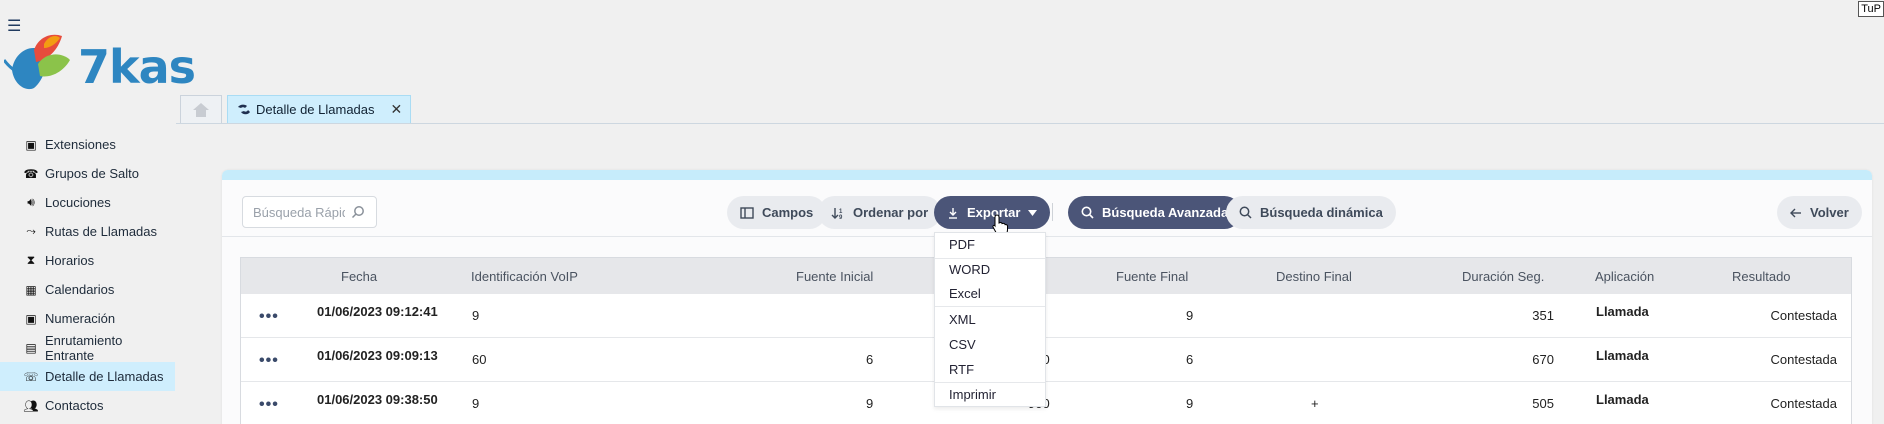 This screenshot has height=424, width=1884. Describe the element at coordinates (80, 289) in the screenshot. I see `sidebar-item-label: Calendarios` at that location.